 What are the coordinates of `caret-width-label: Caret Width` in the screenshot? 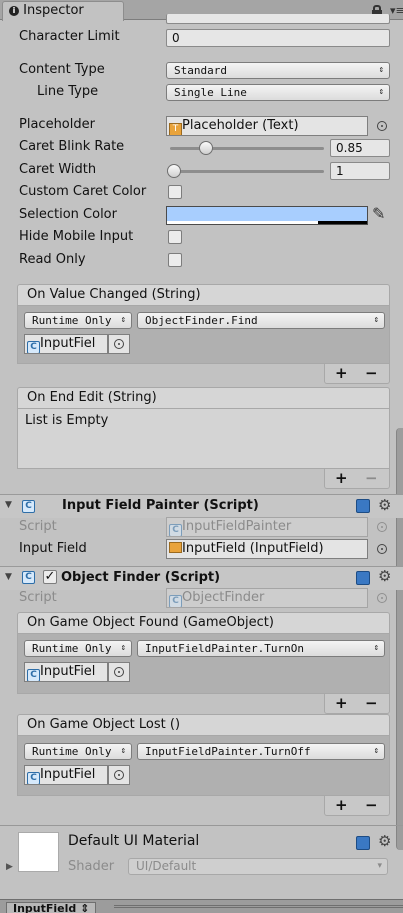 It's located at (58, 169).